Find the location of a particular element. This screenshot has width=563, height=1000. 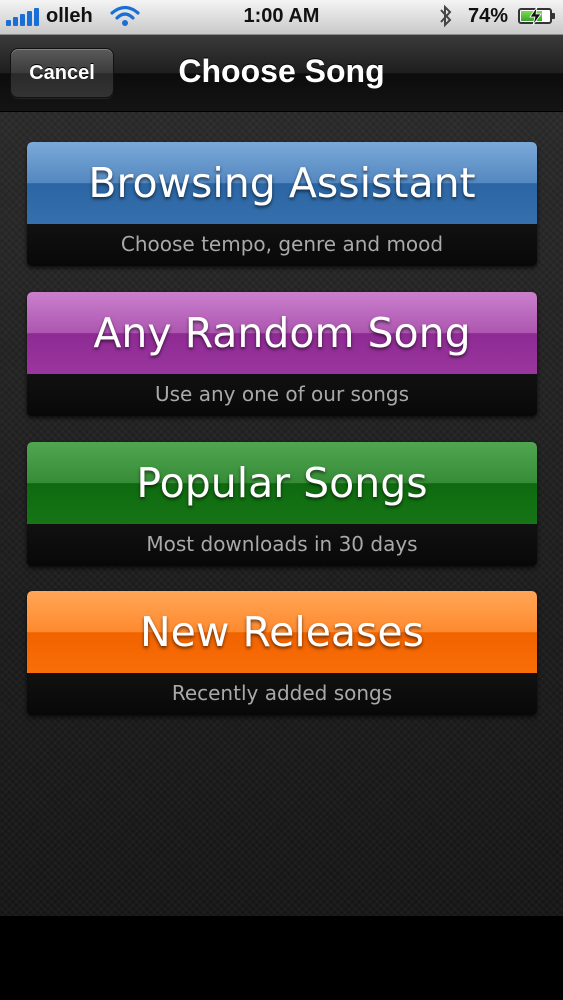

option-title: Any Random Song is located at coordinates (282, 333).